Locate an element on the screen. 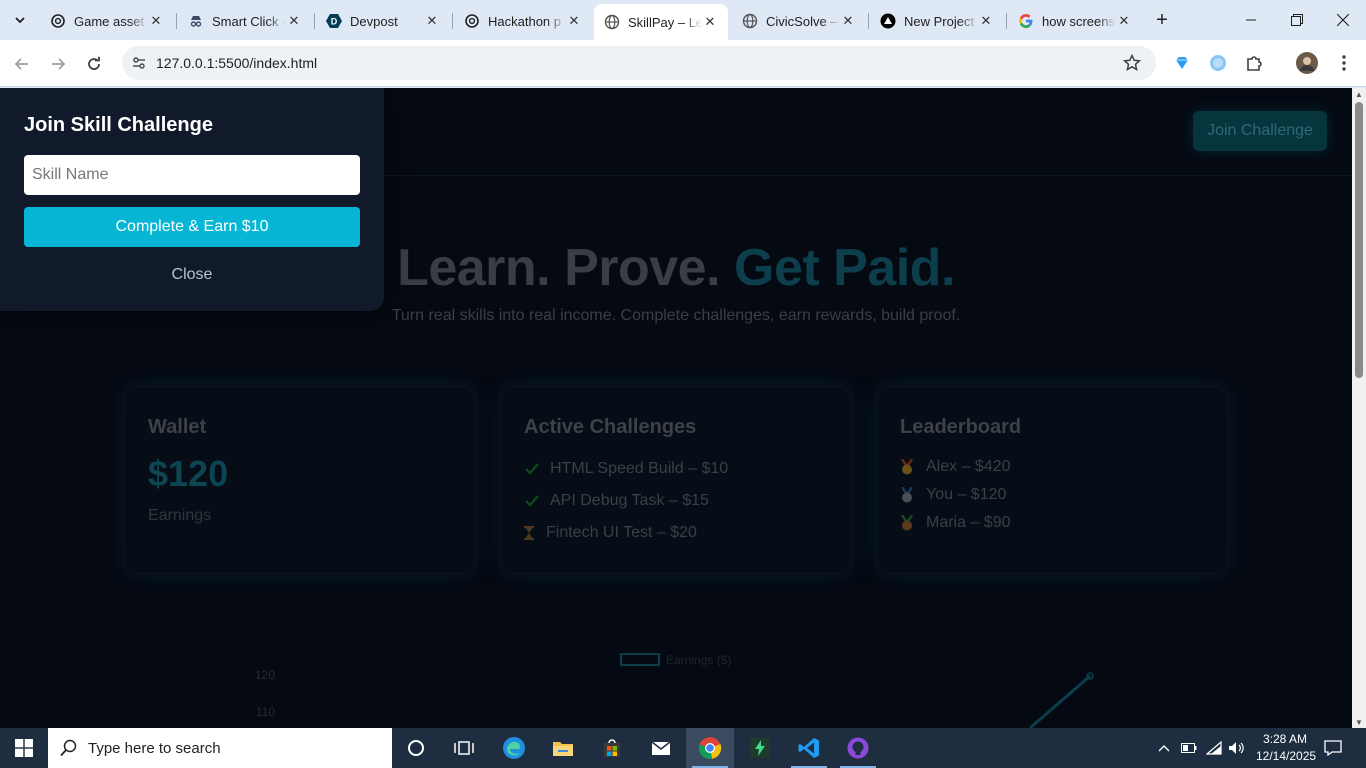 The height and width of the screenshot is (768, 1366). volume-indicator is located at coordinates (1237, 748).